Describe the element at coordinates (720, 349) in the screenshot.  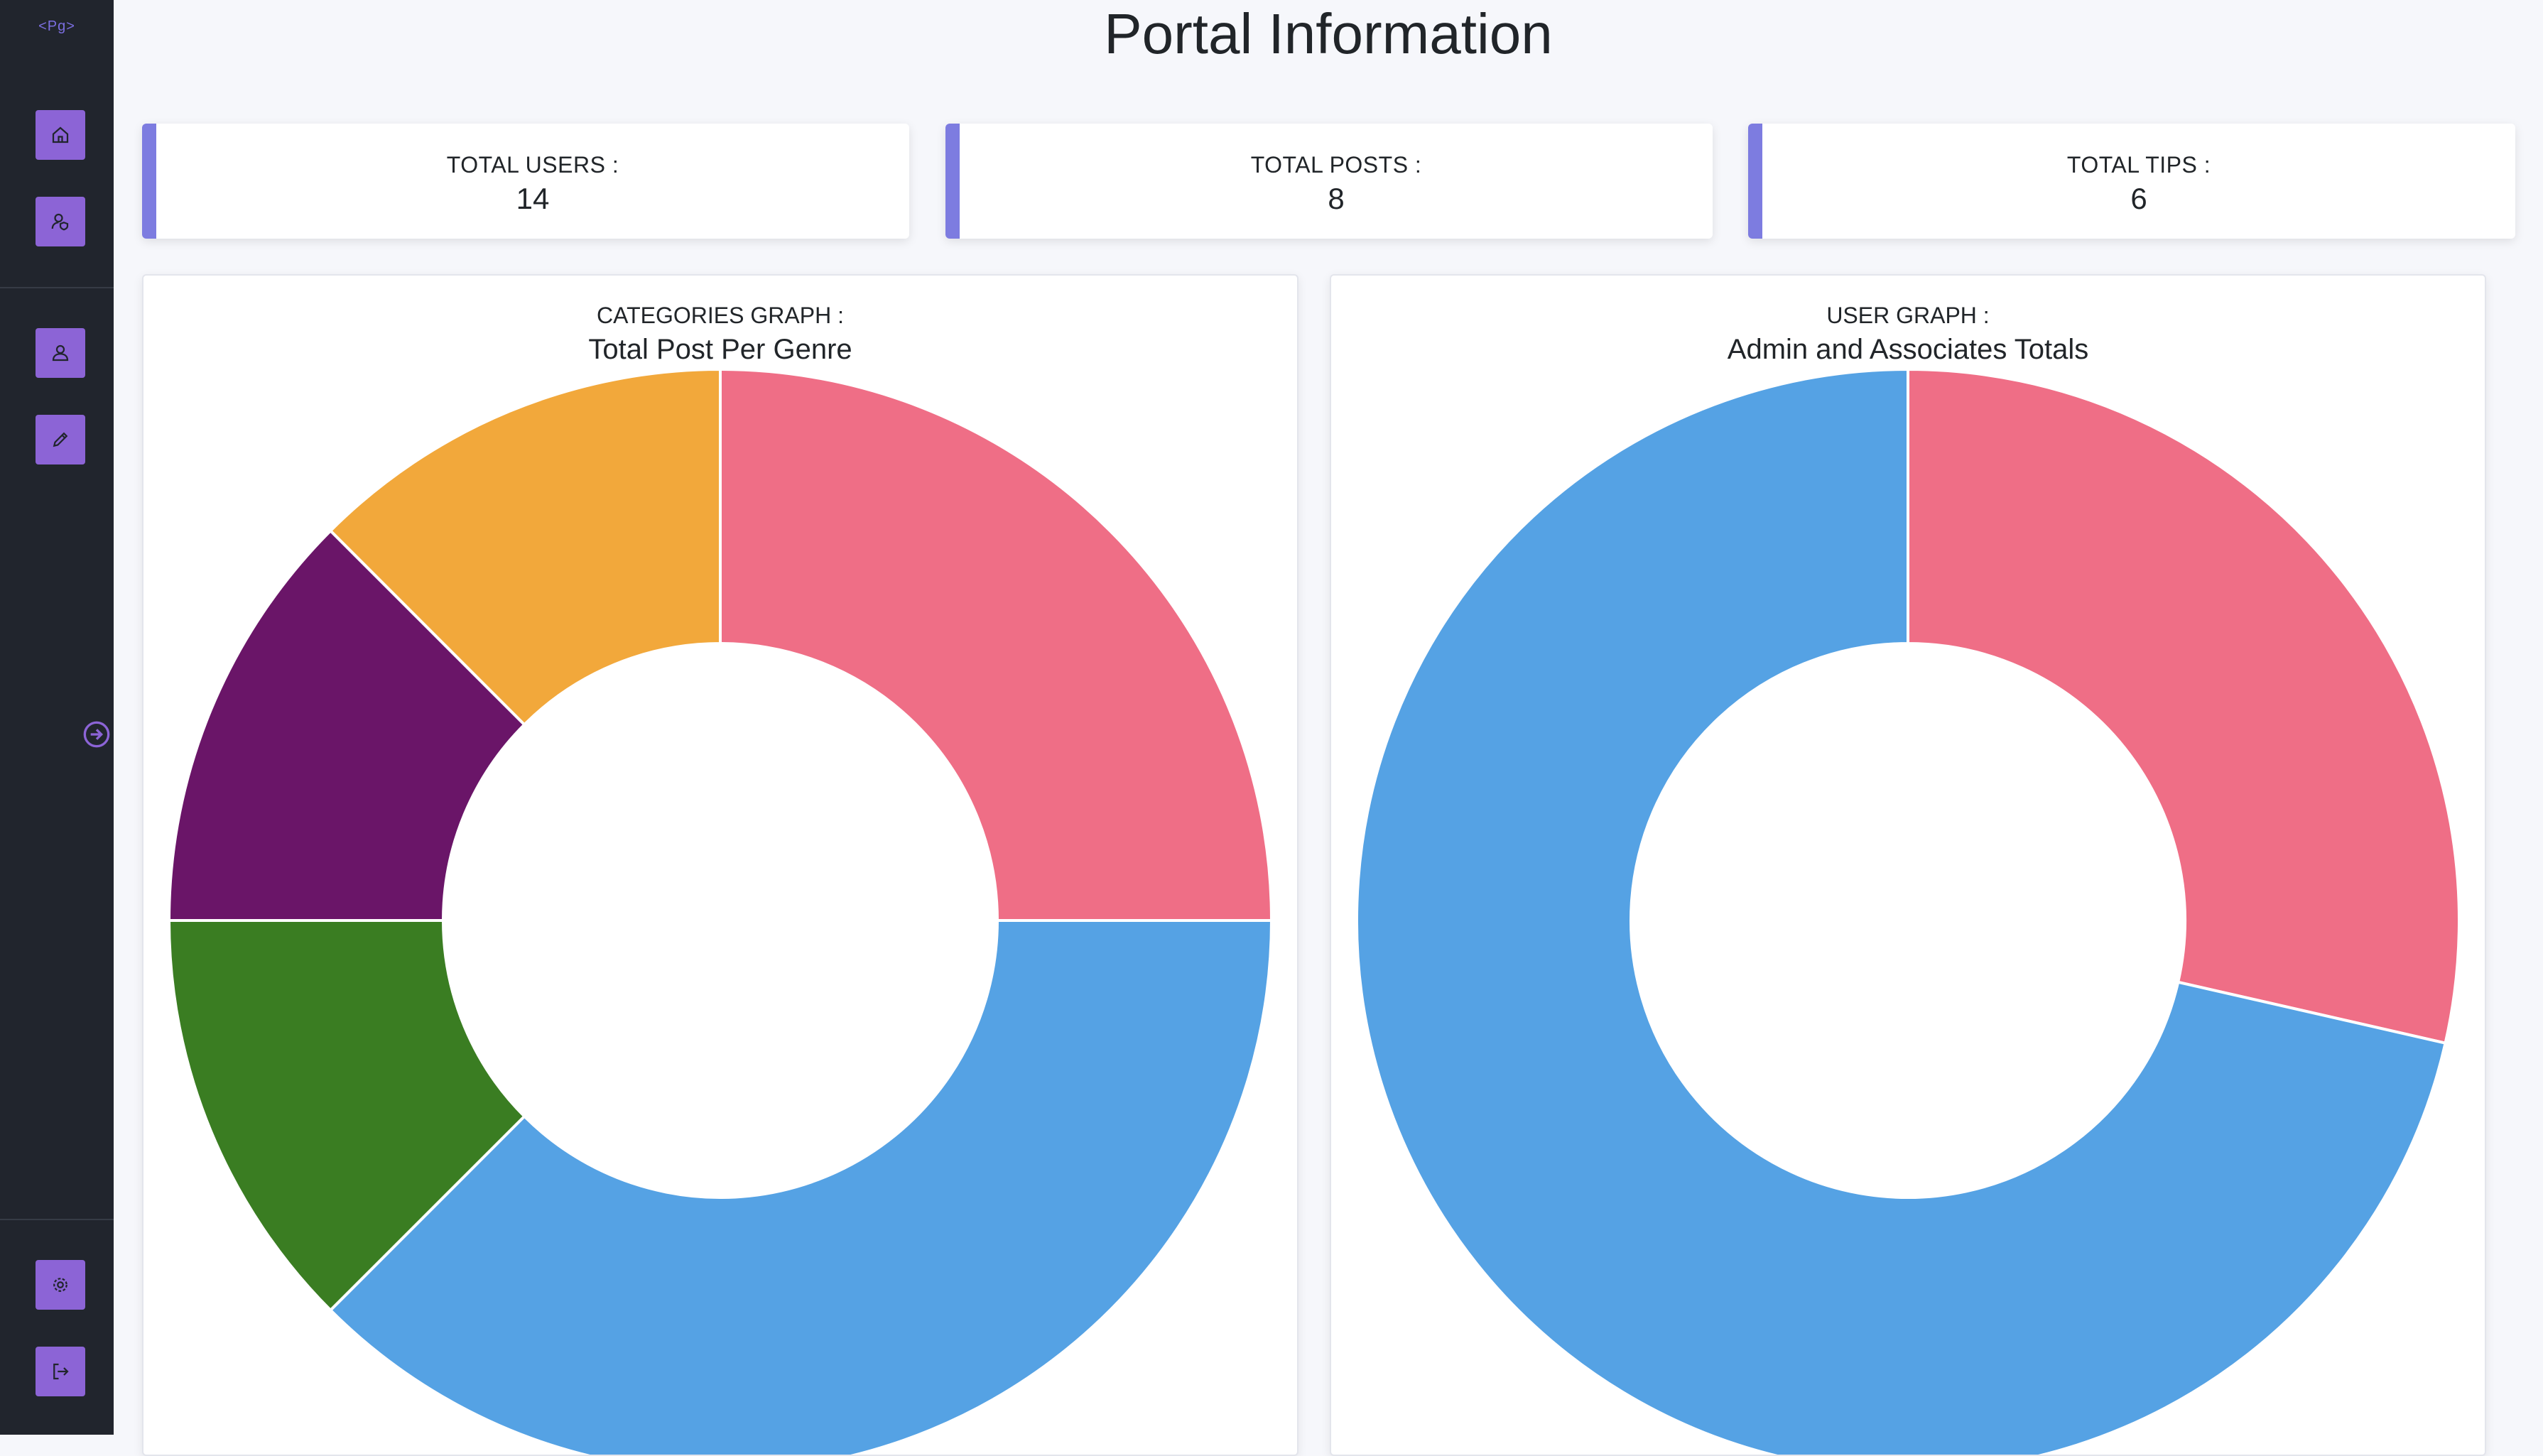
I see `categories-chart-title: Total Post Per Genre` at that location.